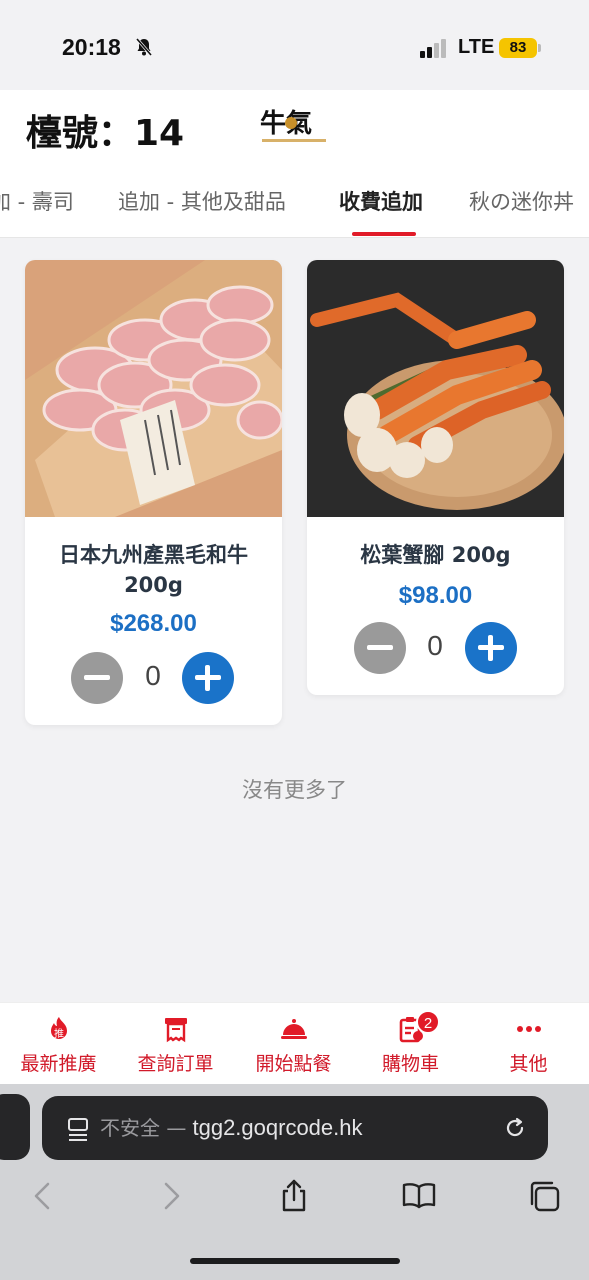 The height and width of the screenshot is (1280, 589). What do you see at coordinates (295, 1261) in the screenshot?
I see `home-indicator` at bounding box center [295, 1261].